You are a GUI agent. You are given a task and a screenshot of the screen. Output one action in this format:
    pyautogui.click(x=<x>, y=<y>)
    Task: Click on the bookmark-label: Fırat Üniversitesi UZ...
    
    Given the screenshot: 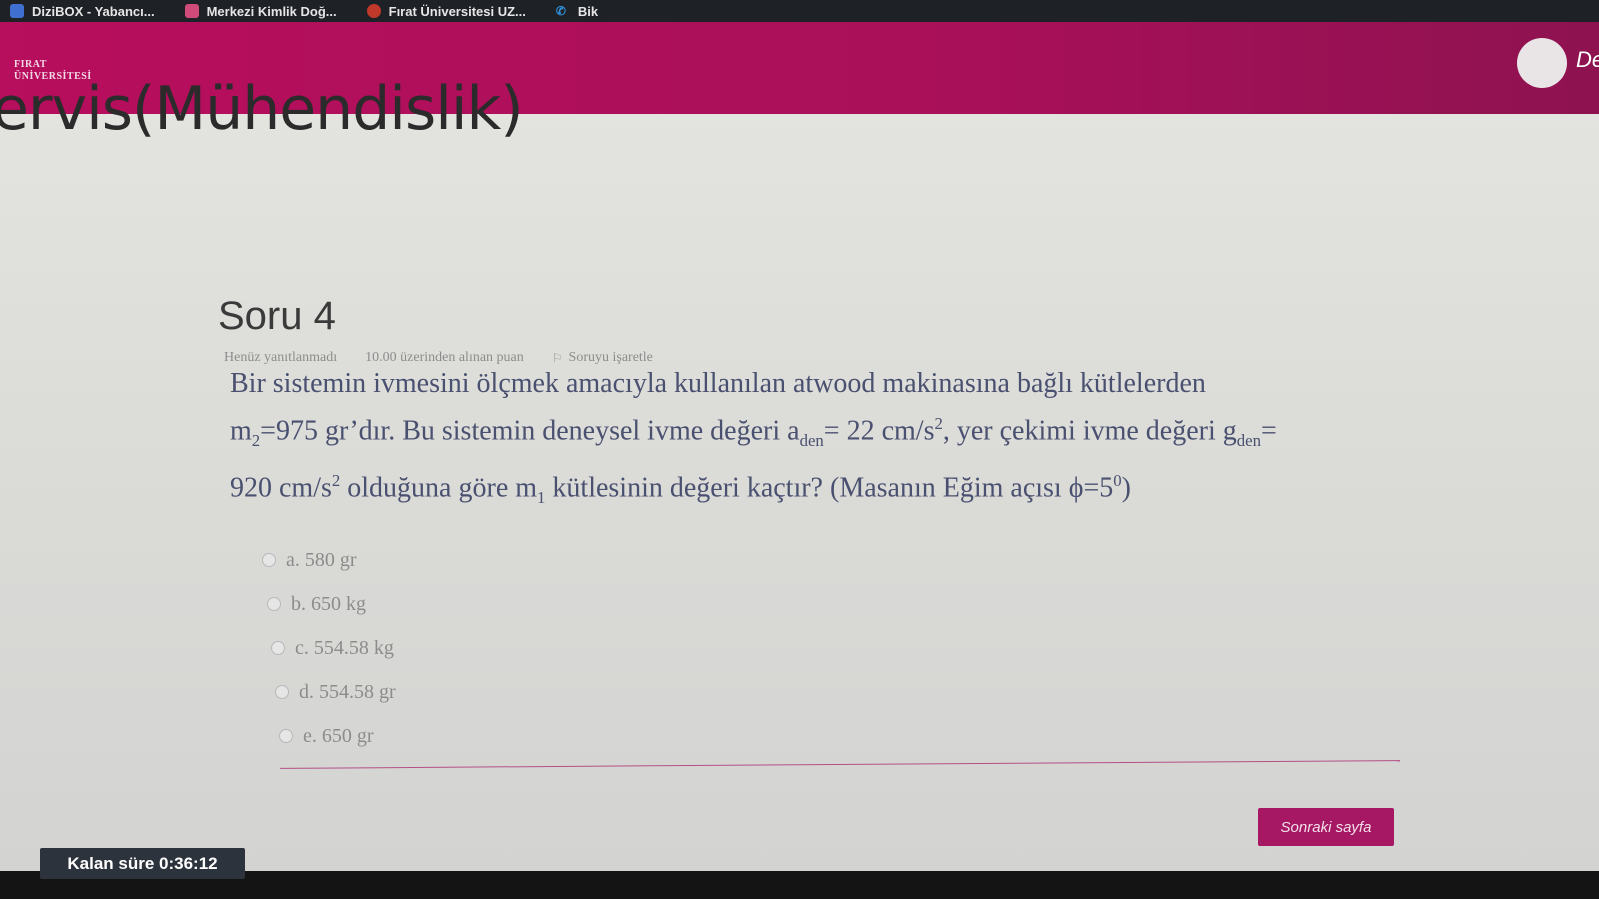 What is the action you would take?
    pyautogui.click(x=457, y=11)
    